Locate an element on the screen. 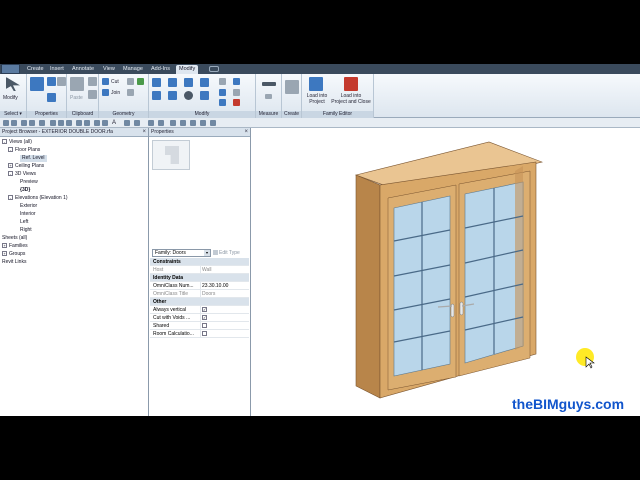  paste-icon is located at coordinates (77, 84).